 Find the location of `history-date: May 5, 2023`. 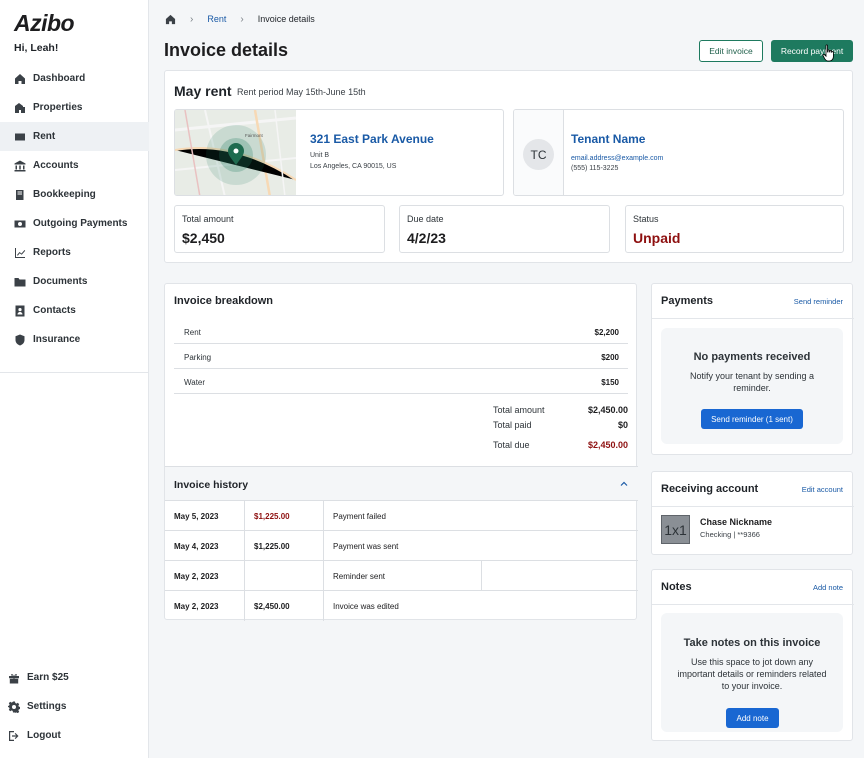

history-date: May 5, 2023 is located at coordinates (196, 516).